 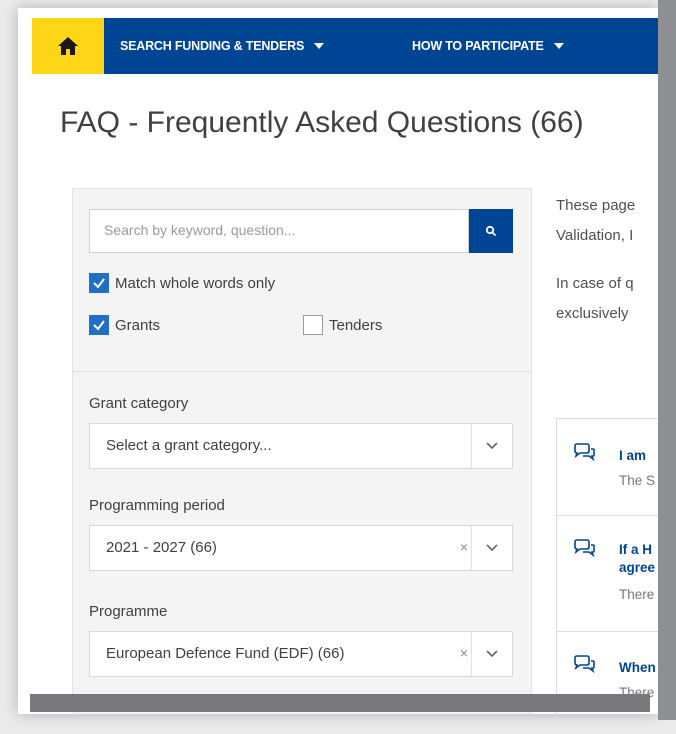 What do you see at coordinates (313, 325) in the screenshot?
I see `empty-checkbox-icon` at bounding box center [313, 325].